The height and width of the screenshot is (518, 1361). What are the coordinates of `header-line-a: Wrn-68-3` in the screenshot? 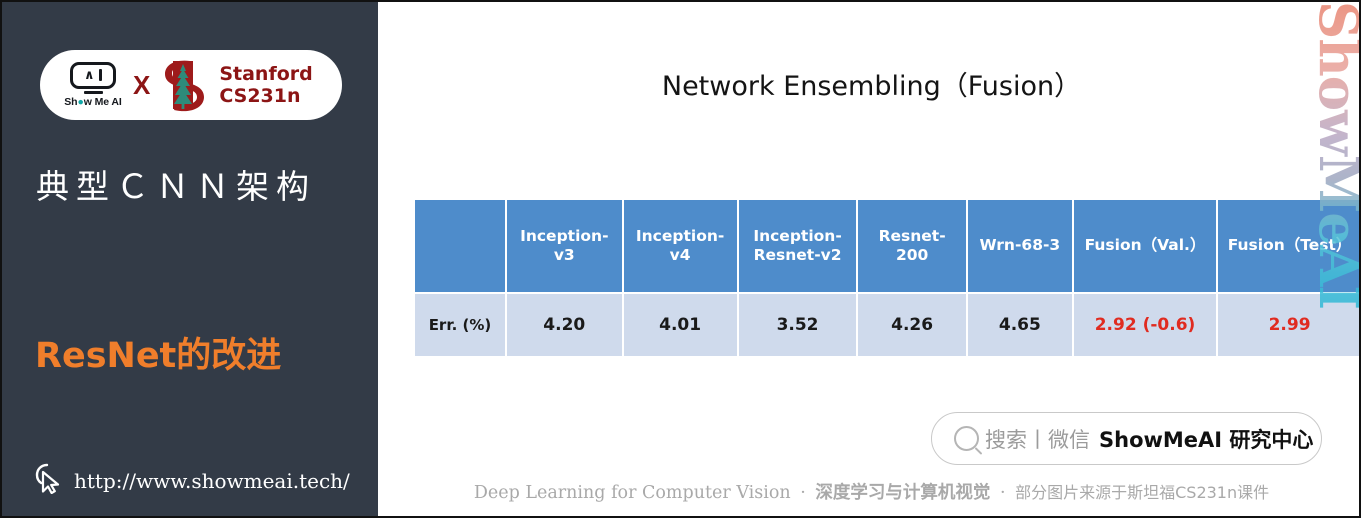 It's located at (1020, 245).